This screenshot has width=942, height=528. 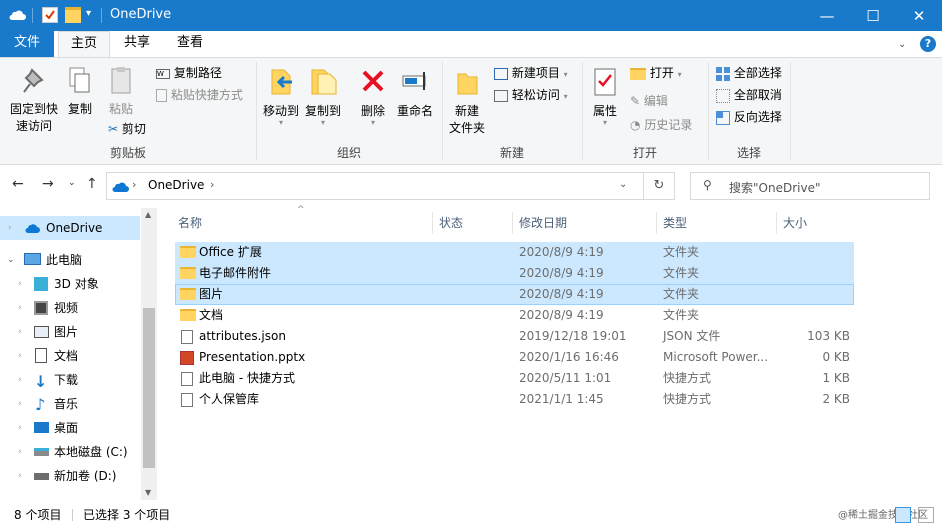 I want to click on maximize-button: ☐, so click(x=873, y=15).